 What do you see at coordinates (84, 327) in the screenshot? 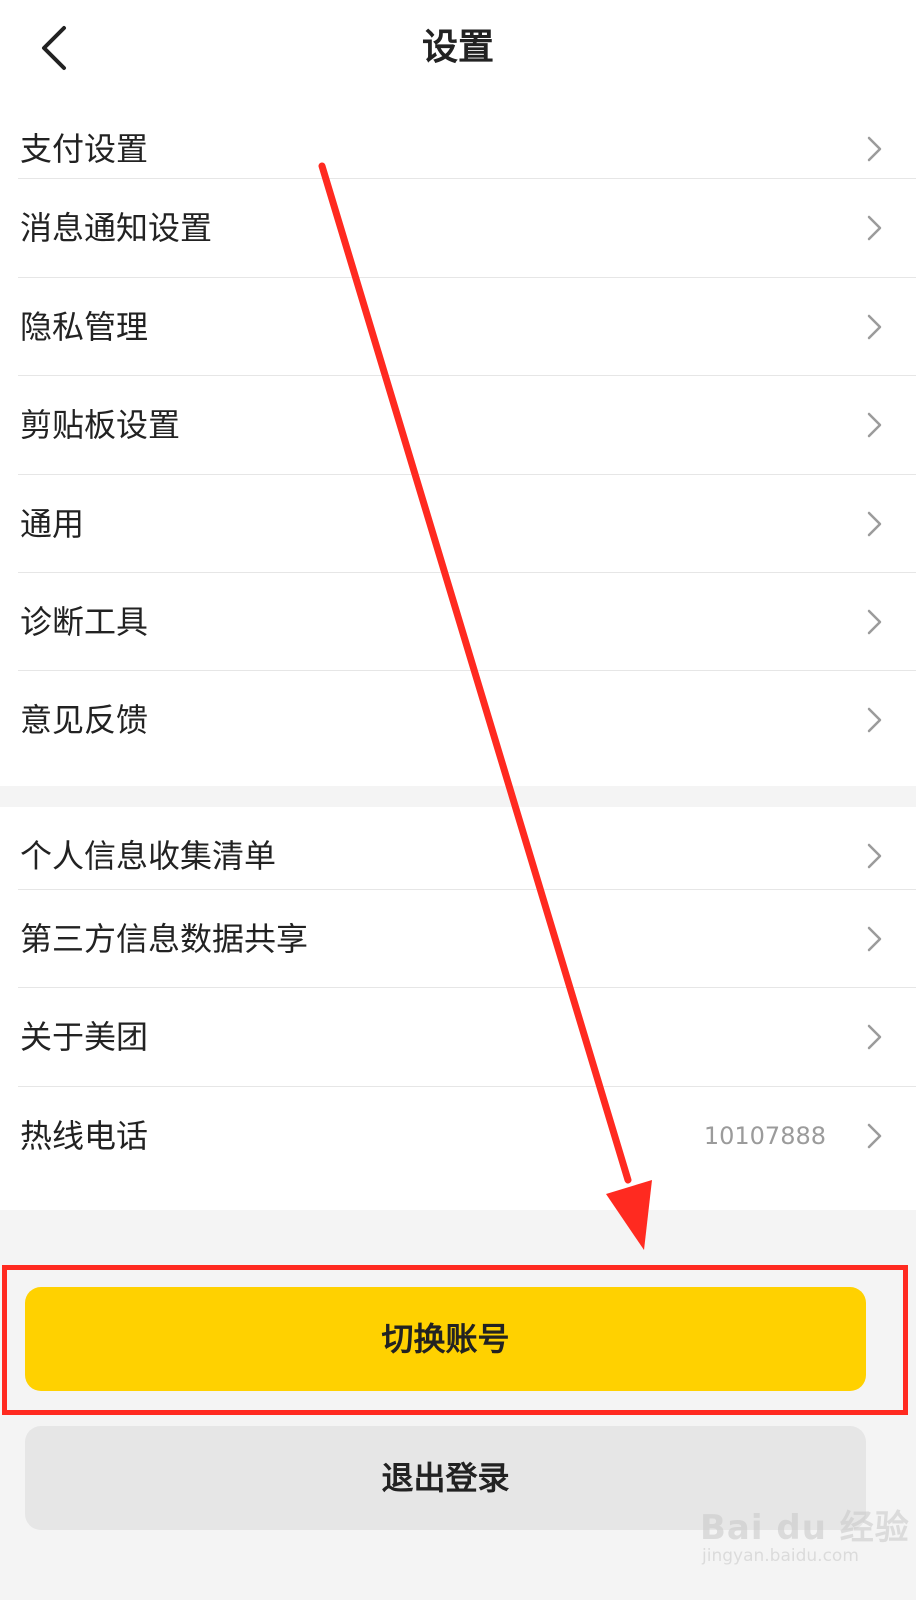
I see `menu-item-label: 隐私管理` at bounding box center [84, 327].